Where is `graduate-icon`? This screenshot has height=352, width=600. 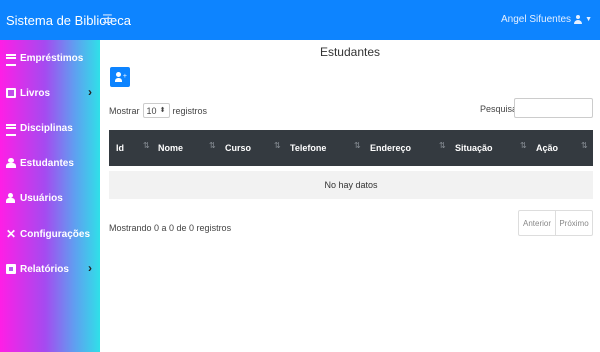
graduate-icon is located at coordinates (11, 163).